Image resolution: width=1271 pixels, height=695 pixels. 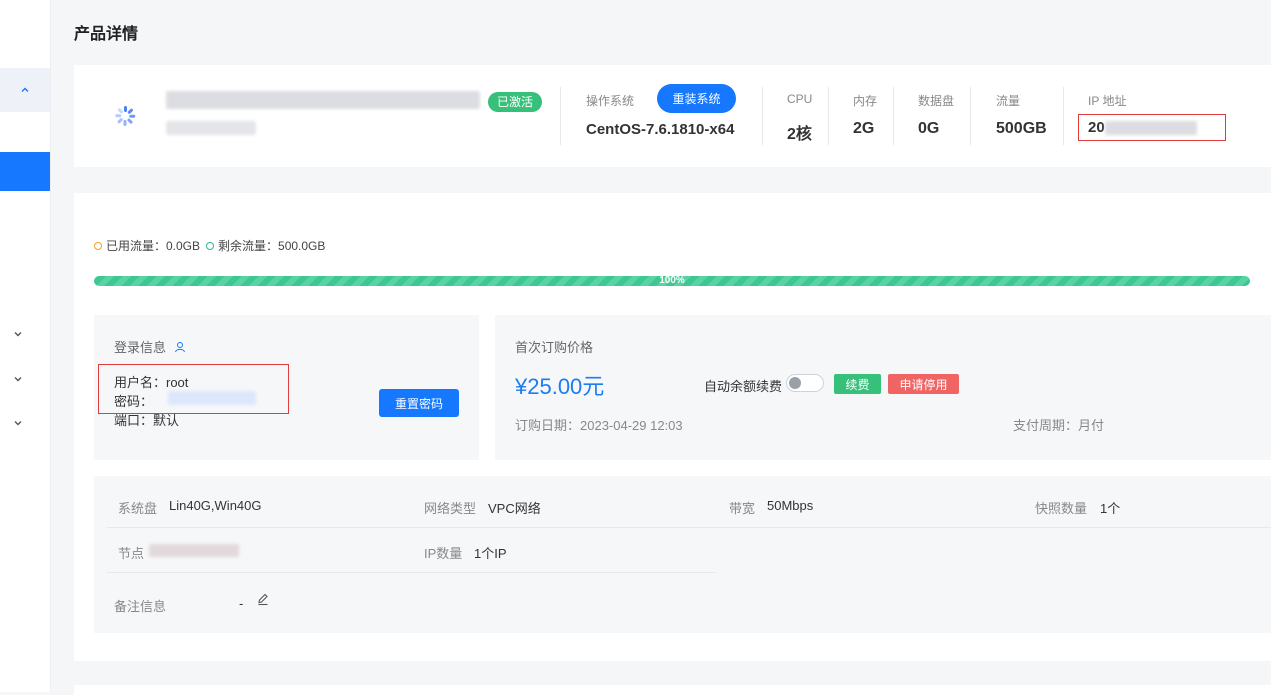 I want to click on snapshot-count-value: 1个, so click(x=1110, y=508).